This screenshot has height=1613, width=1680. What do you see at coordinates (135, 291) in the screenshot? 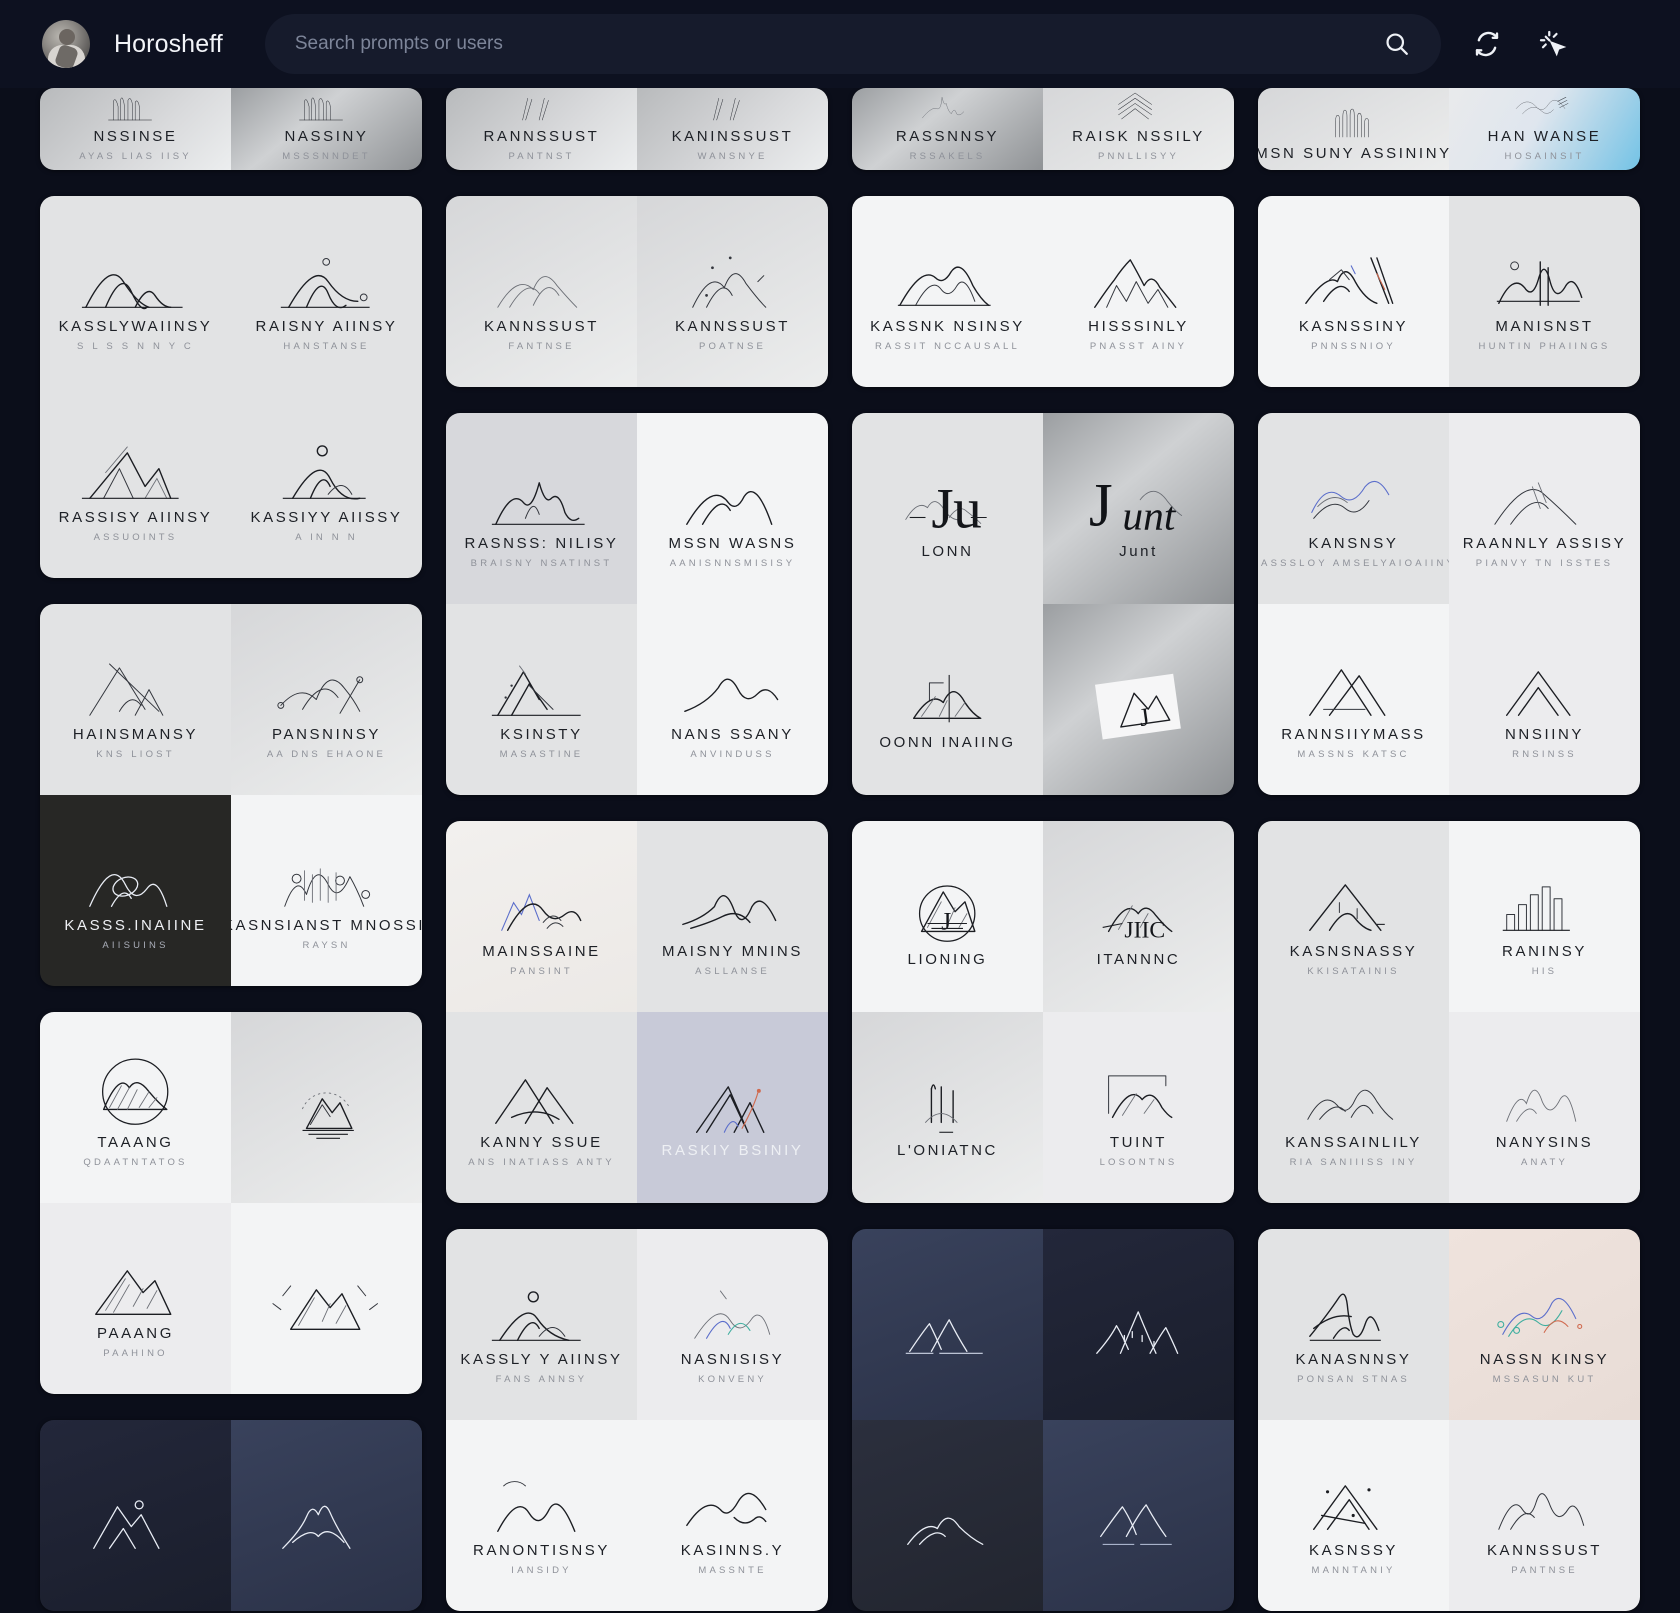
I see `logo-image-tile: KASSLYWAIINSY S L S S N N Y C` at bounding box center [135, 291].